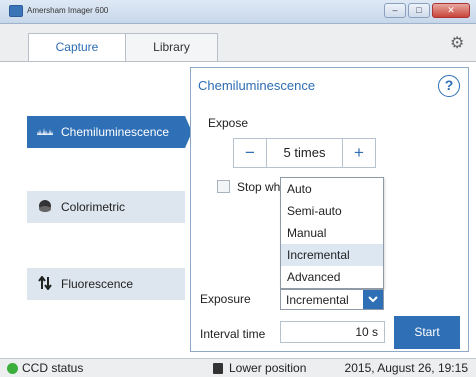 The width and height of the screenshot is (476, 377). What do you see at coordinates (259, 187) in the screenshot?
I see `stop-label: Stop wh` at bounding box center [259, 187].